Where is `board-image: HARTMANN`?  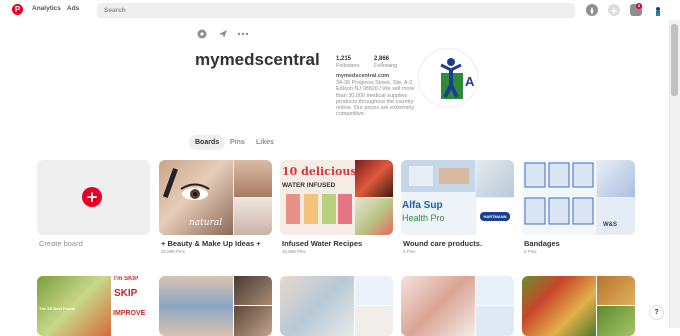
board-image: HARTMANN is located at coordinates (495, 216).